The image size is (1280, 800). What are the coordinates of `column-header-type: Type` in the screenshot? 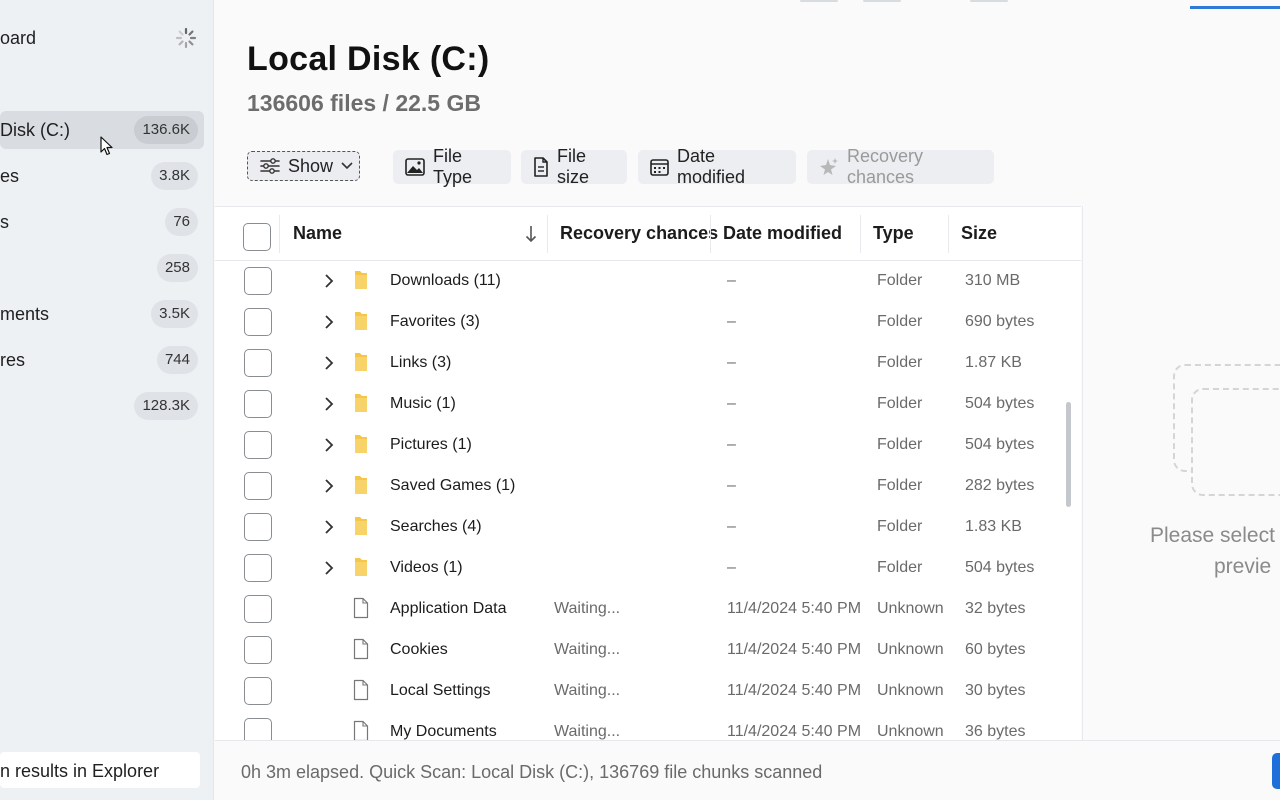 It's located at (893, 233).